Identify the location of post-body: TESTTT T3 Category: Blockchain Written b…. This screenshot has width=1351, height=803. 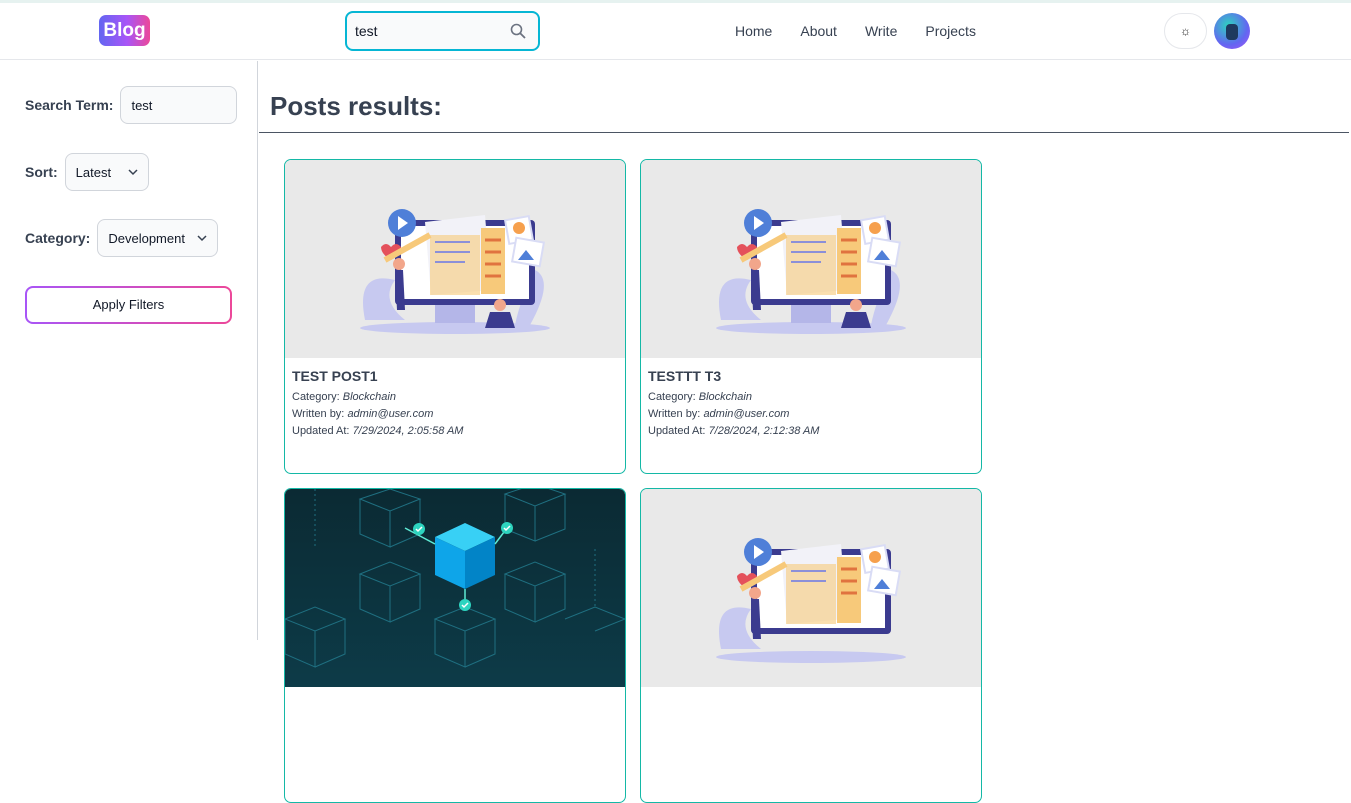
(811, 405).